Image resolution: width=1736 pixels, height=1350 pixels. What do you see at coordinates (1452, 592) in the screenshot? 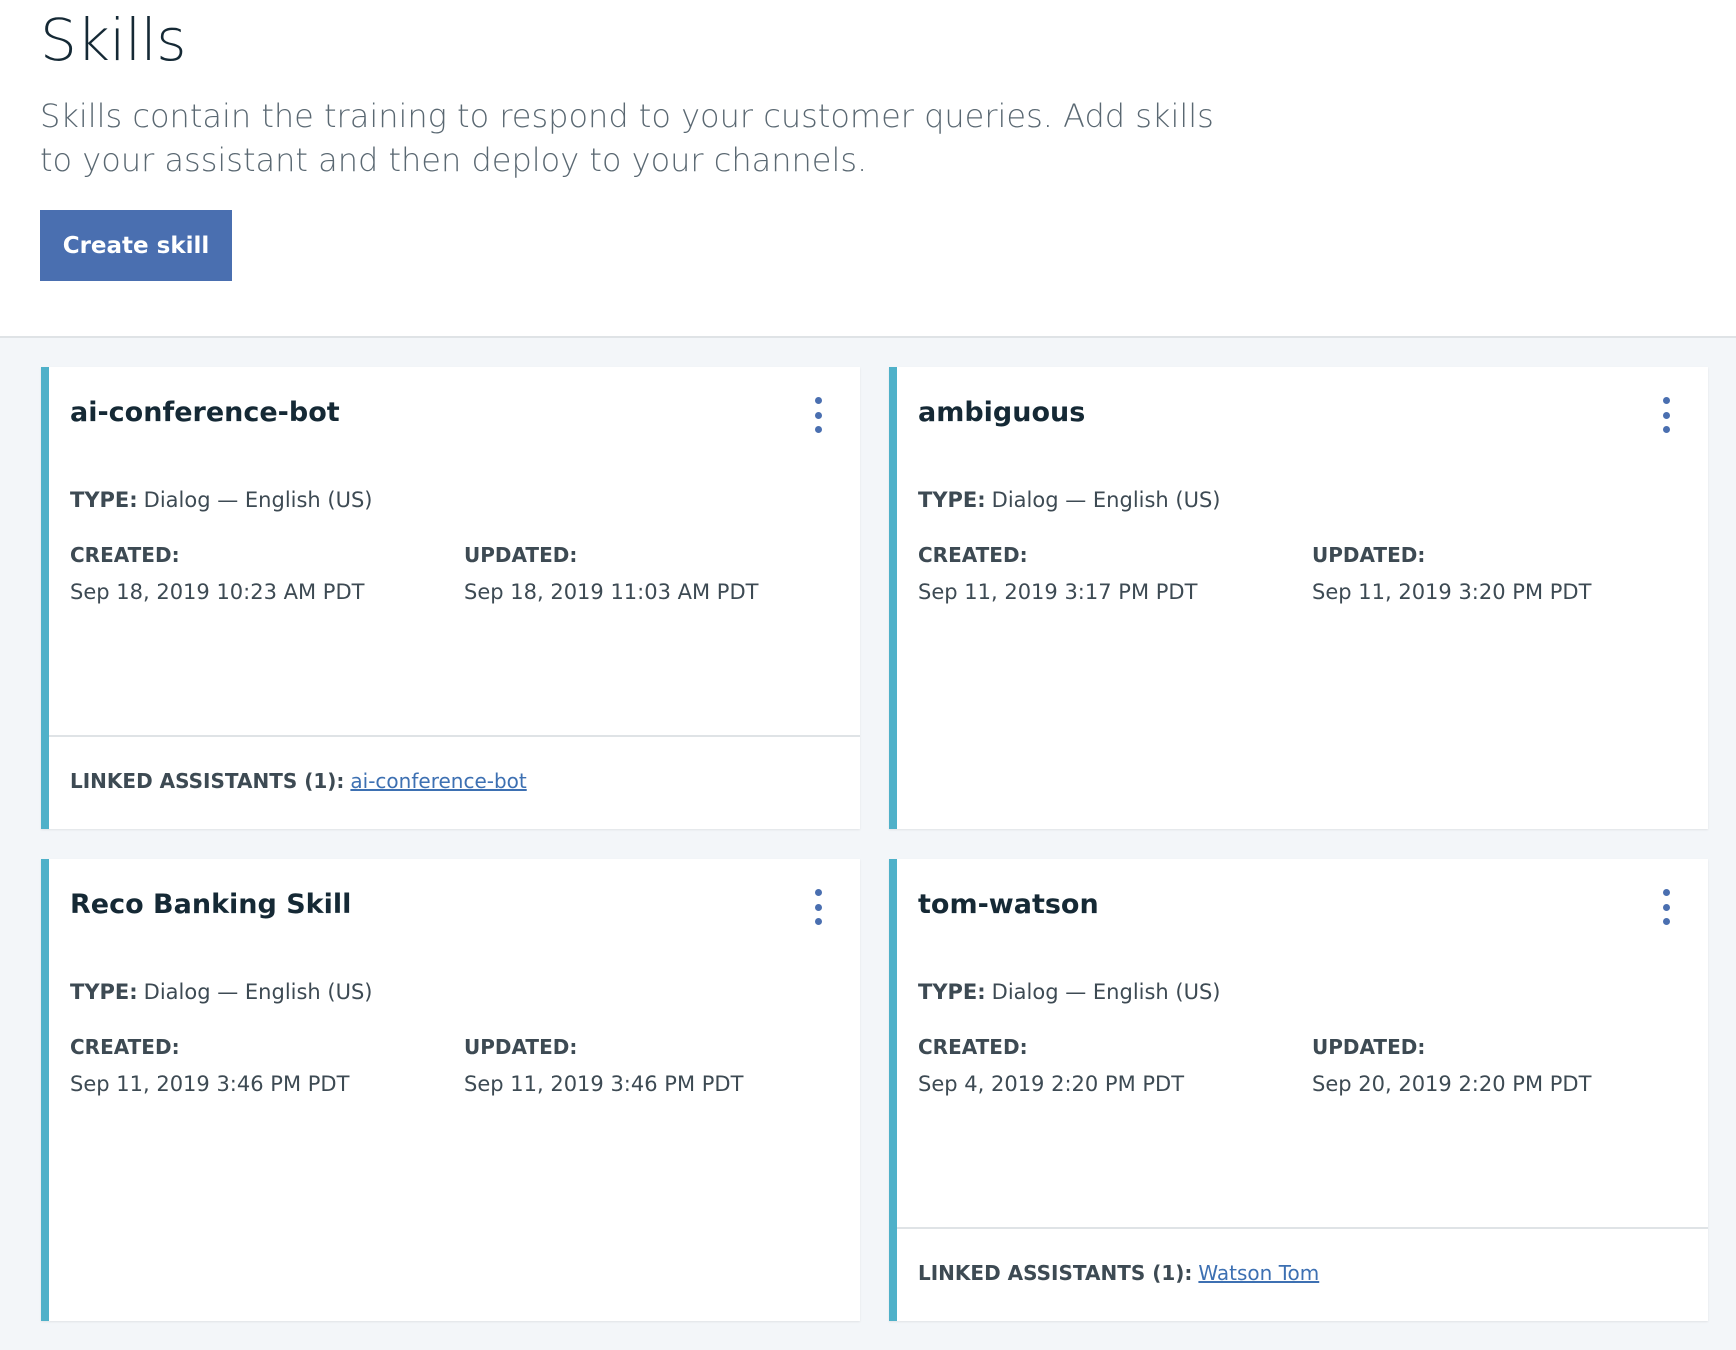
I see `updated-value: Sep 11, 2019 3:20 PM PDT` at bounding box center [1452, 592].